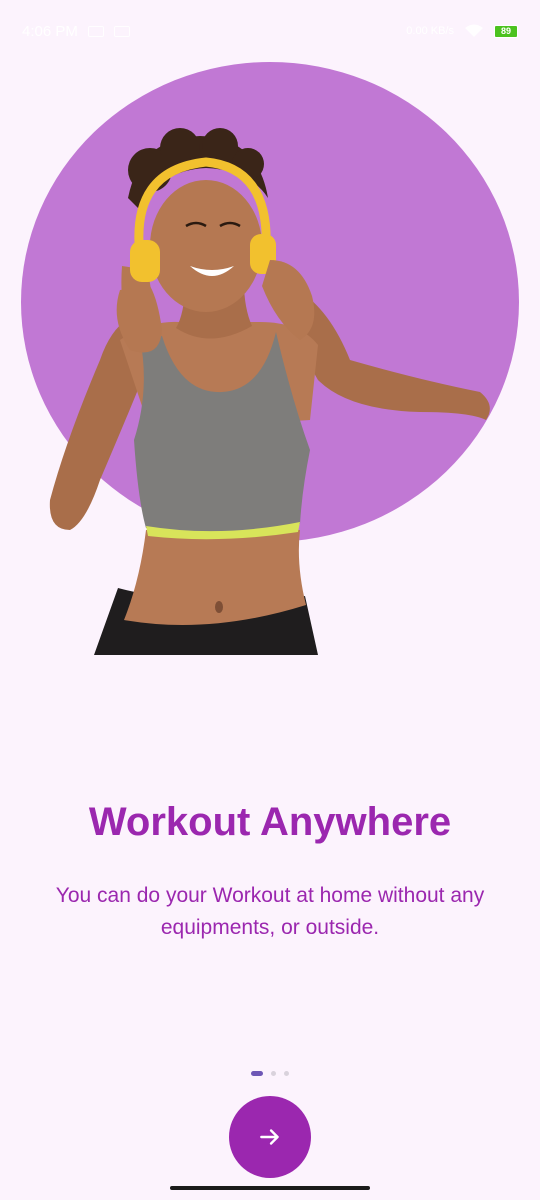  I want to click on next-button, so click(270, 1137).